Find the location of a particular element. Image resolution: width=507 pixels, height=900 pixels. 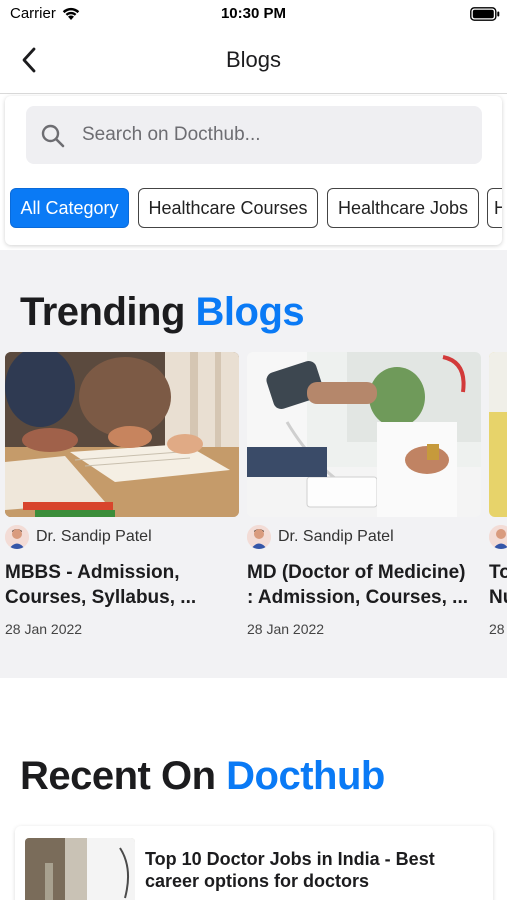

chip-healthcare-courses: Healthcare Courses is located at coordinates (228, 208).